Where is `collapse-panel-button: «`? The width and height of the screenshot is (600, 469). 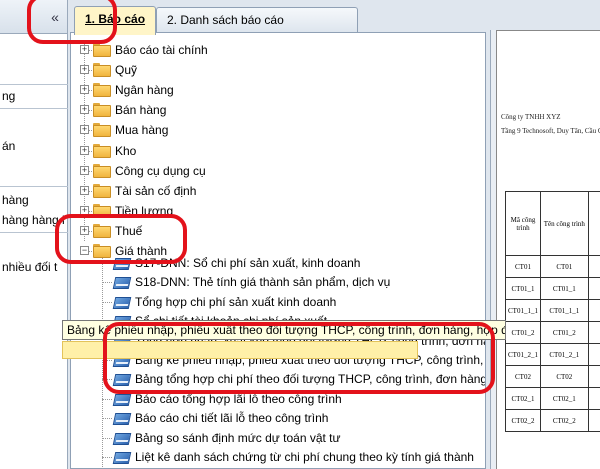
collapse-panel-button: « is located at coordinates (55, 17).